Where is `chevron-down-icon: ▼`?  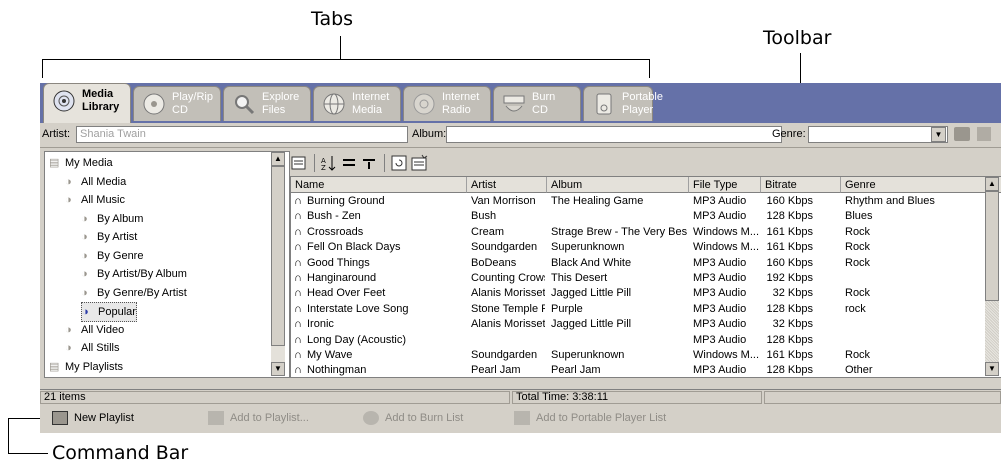
chevron-down-icon: ▼ is located at coordinates (938, 134).